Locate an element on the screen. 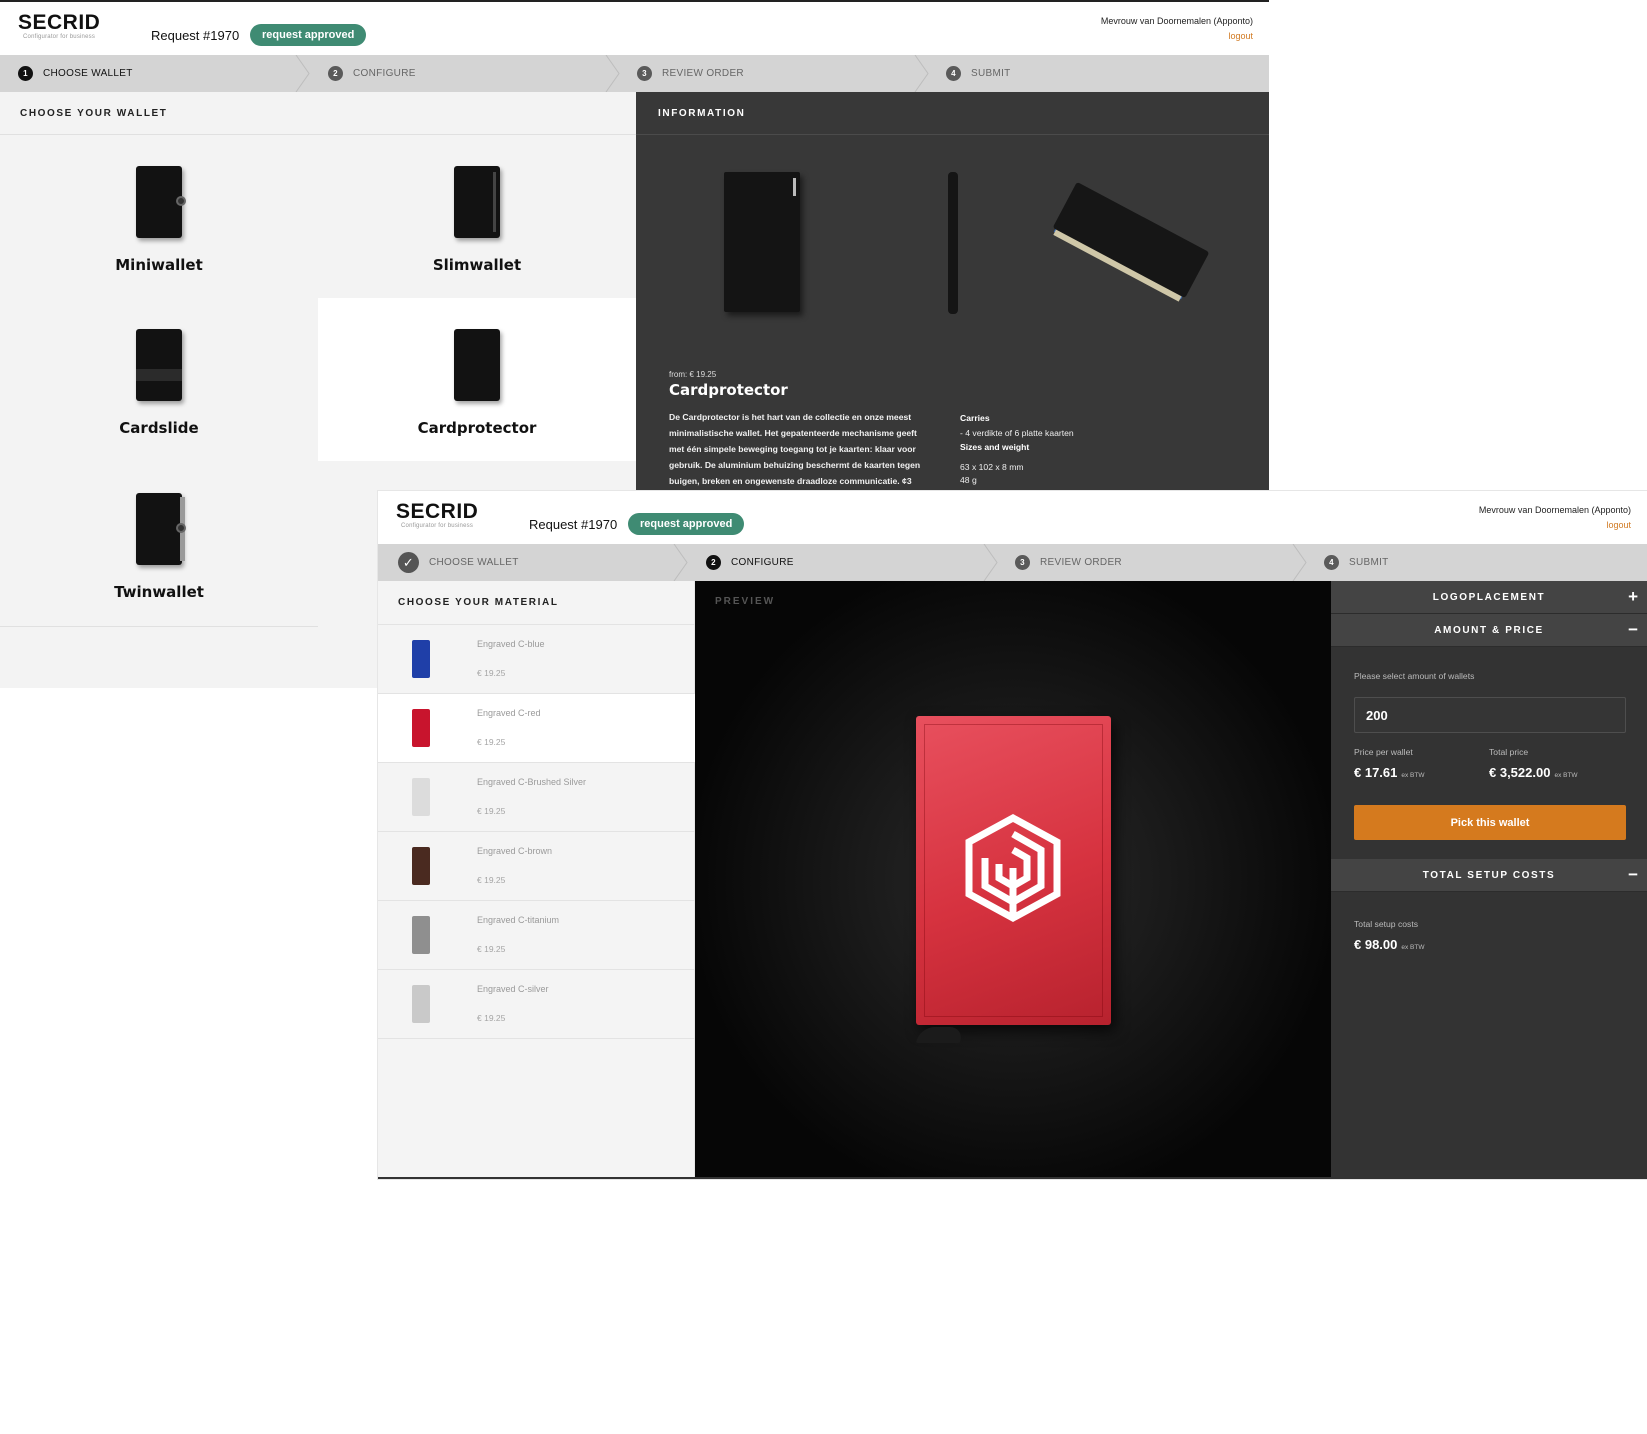 This screenshot has height=1434, width=1647. miniwallet-image is located at coordinates (161, 202).